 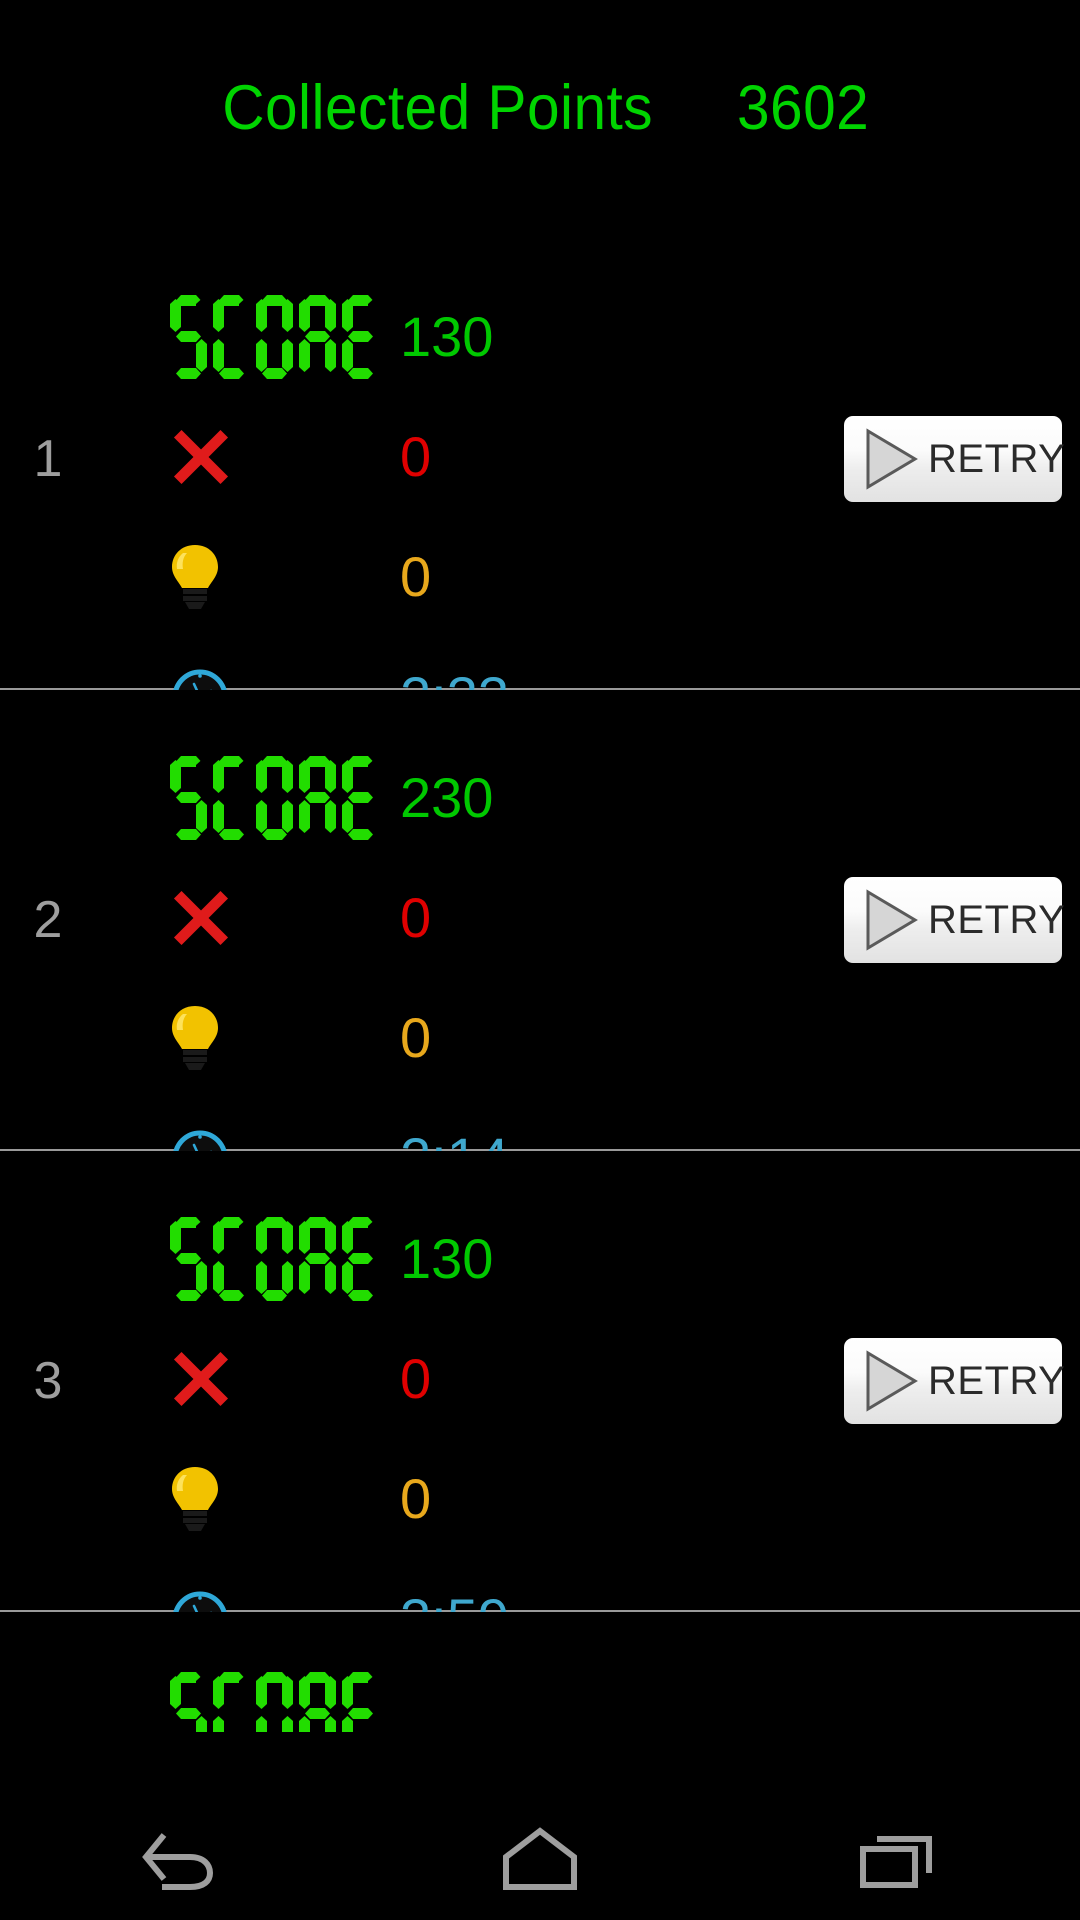 I want to click on row-index: 3, so click(x=48, y=1380).